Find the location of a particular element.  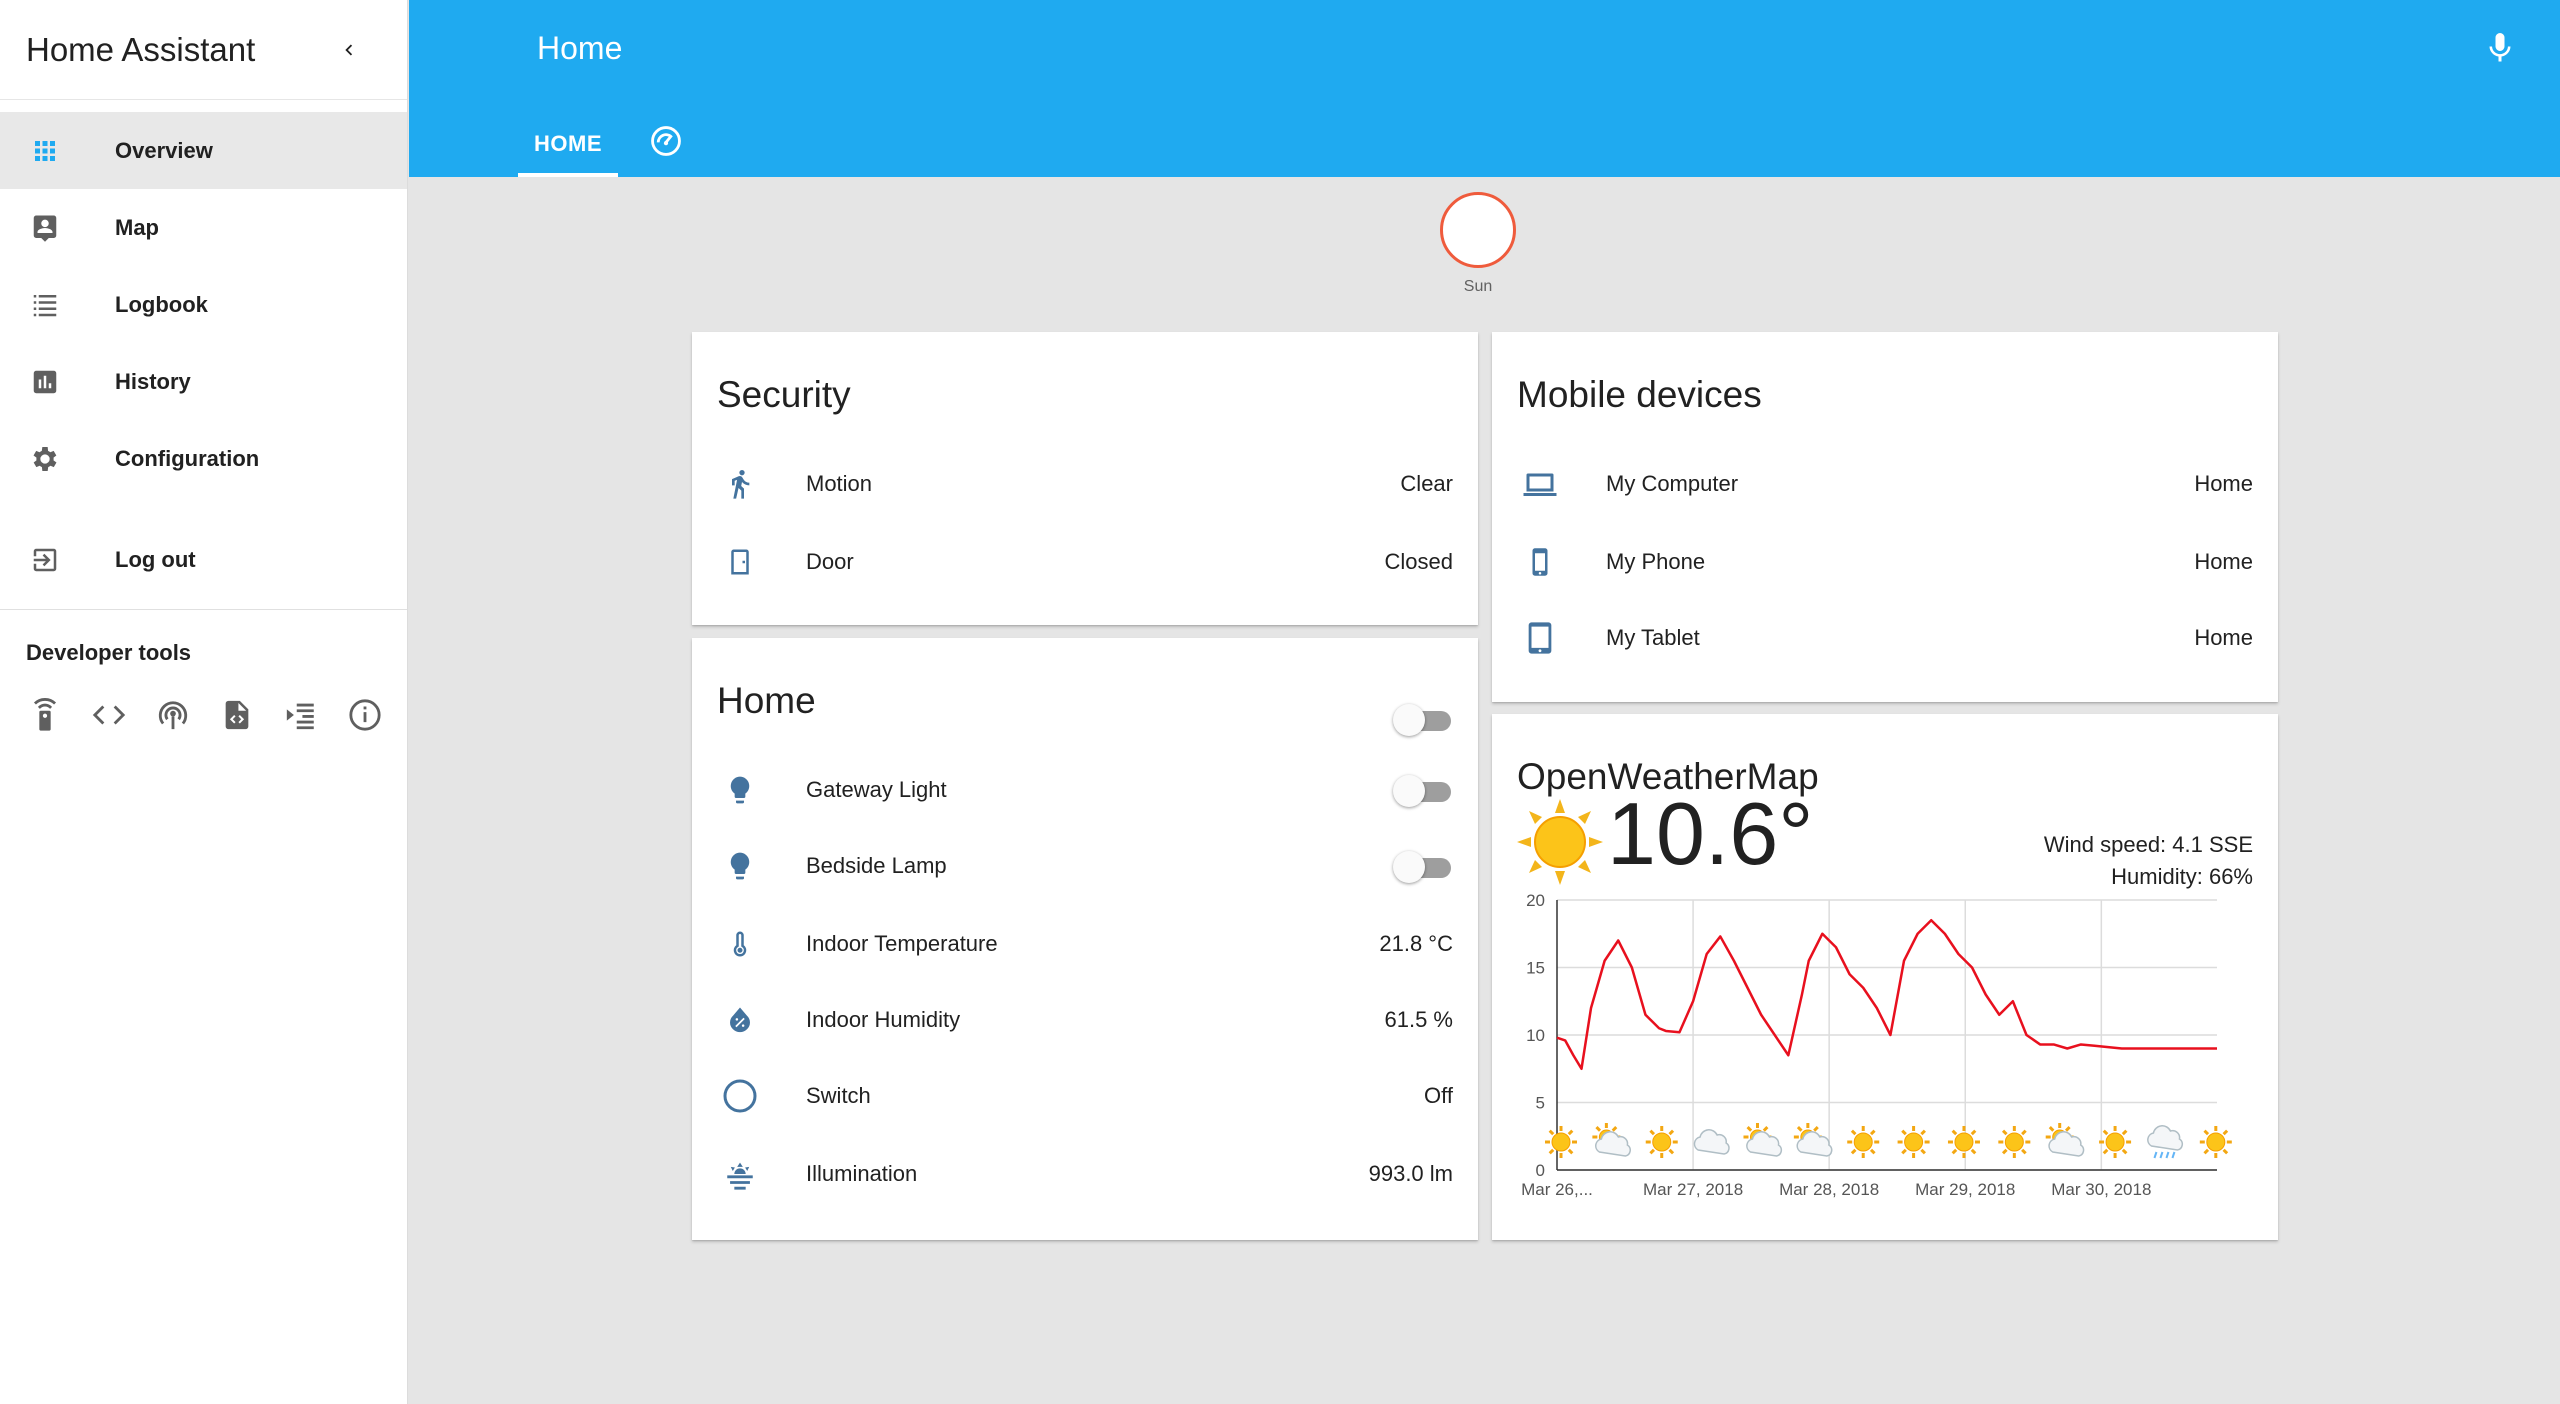

sidebar-item-logout: Log out is located at coordinates (203, 559).